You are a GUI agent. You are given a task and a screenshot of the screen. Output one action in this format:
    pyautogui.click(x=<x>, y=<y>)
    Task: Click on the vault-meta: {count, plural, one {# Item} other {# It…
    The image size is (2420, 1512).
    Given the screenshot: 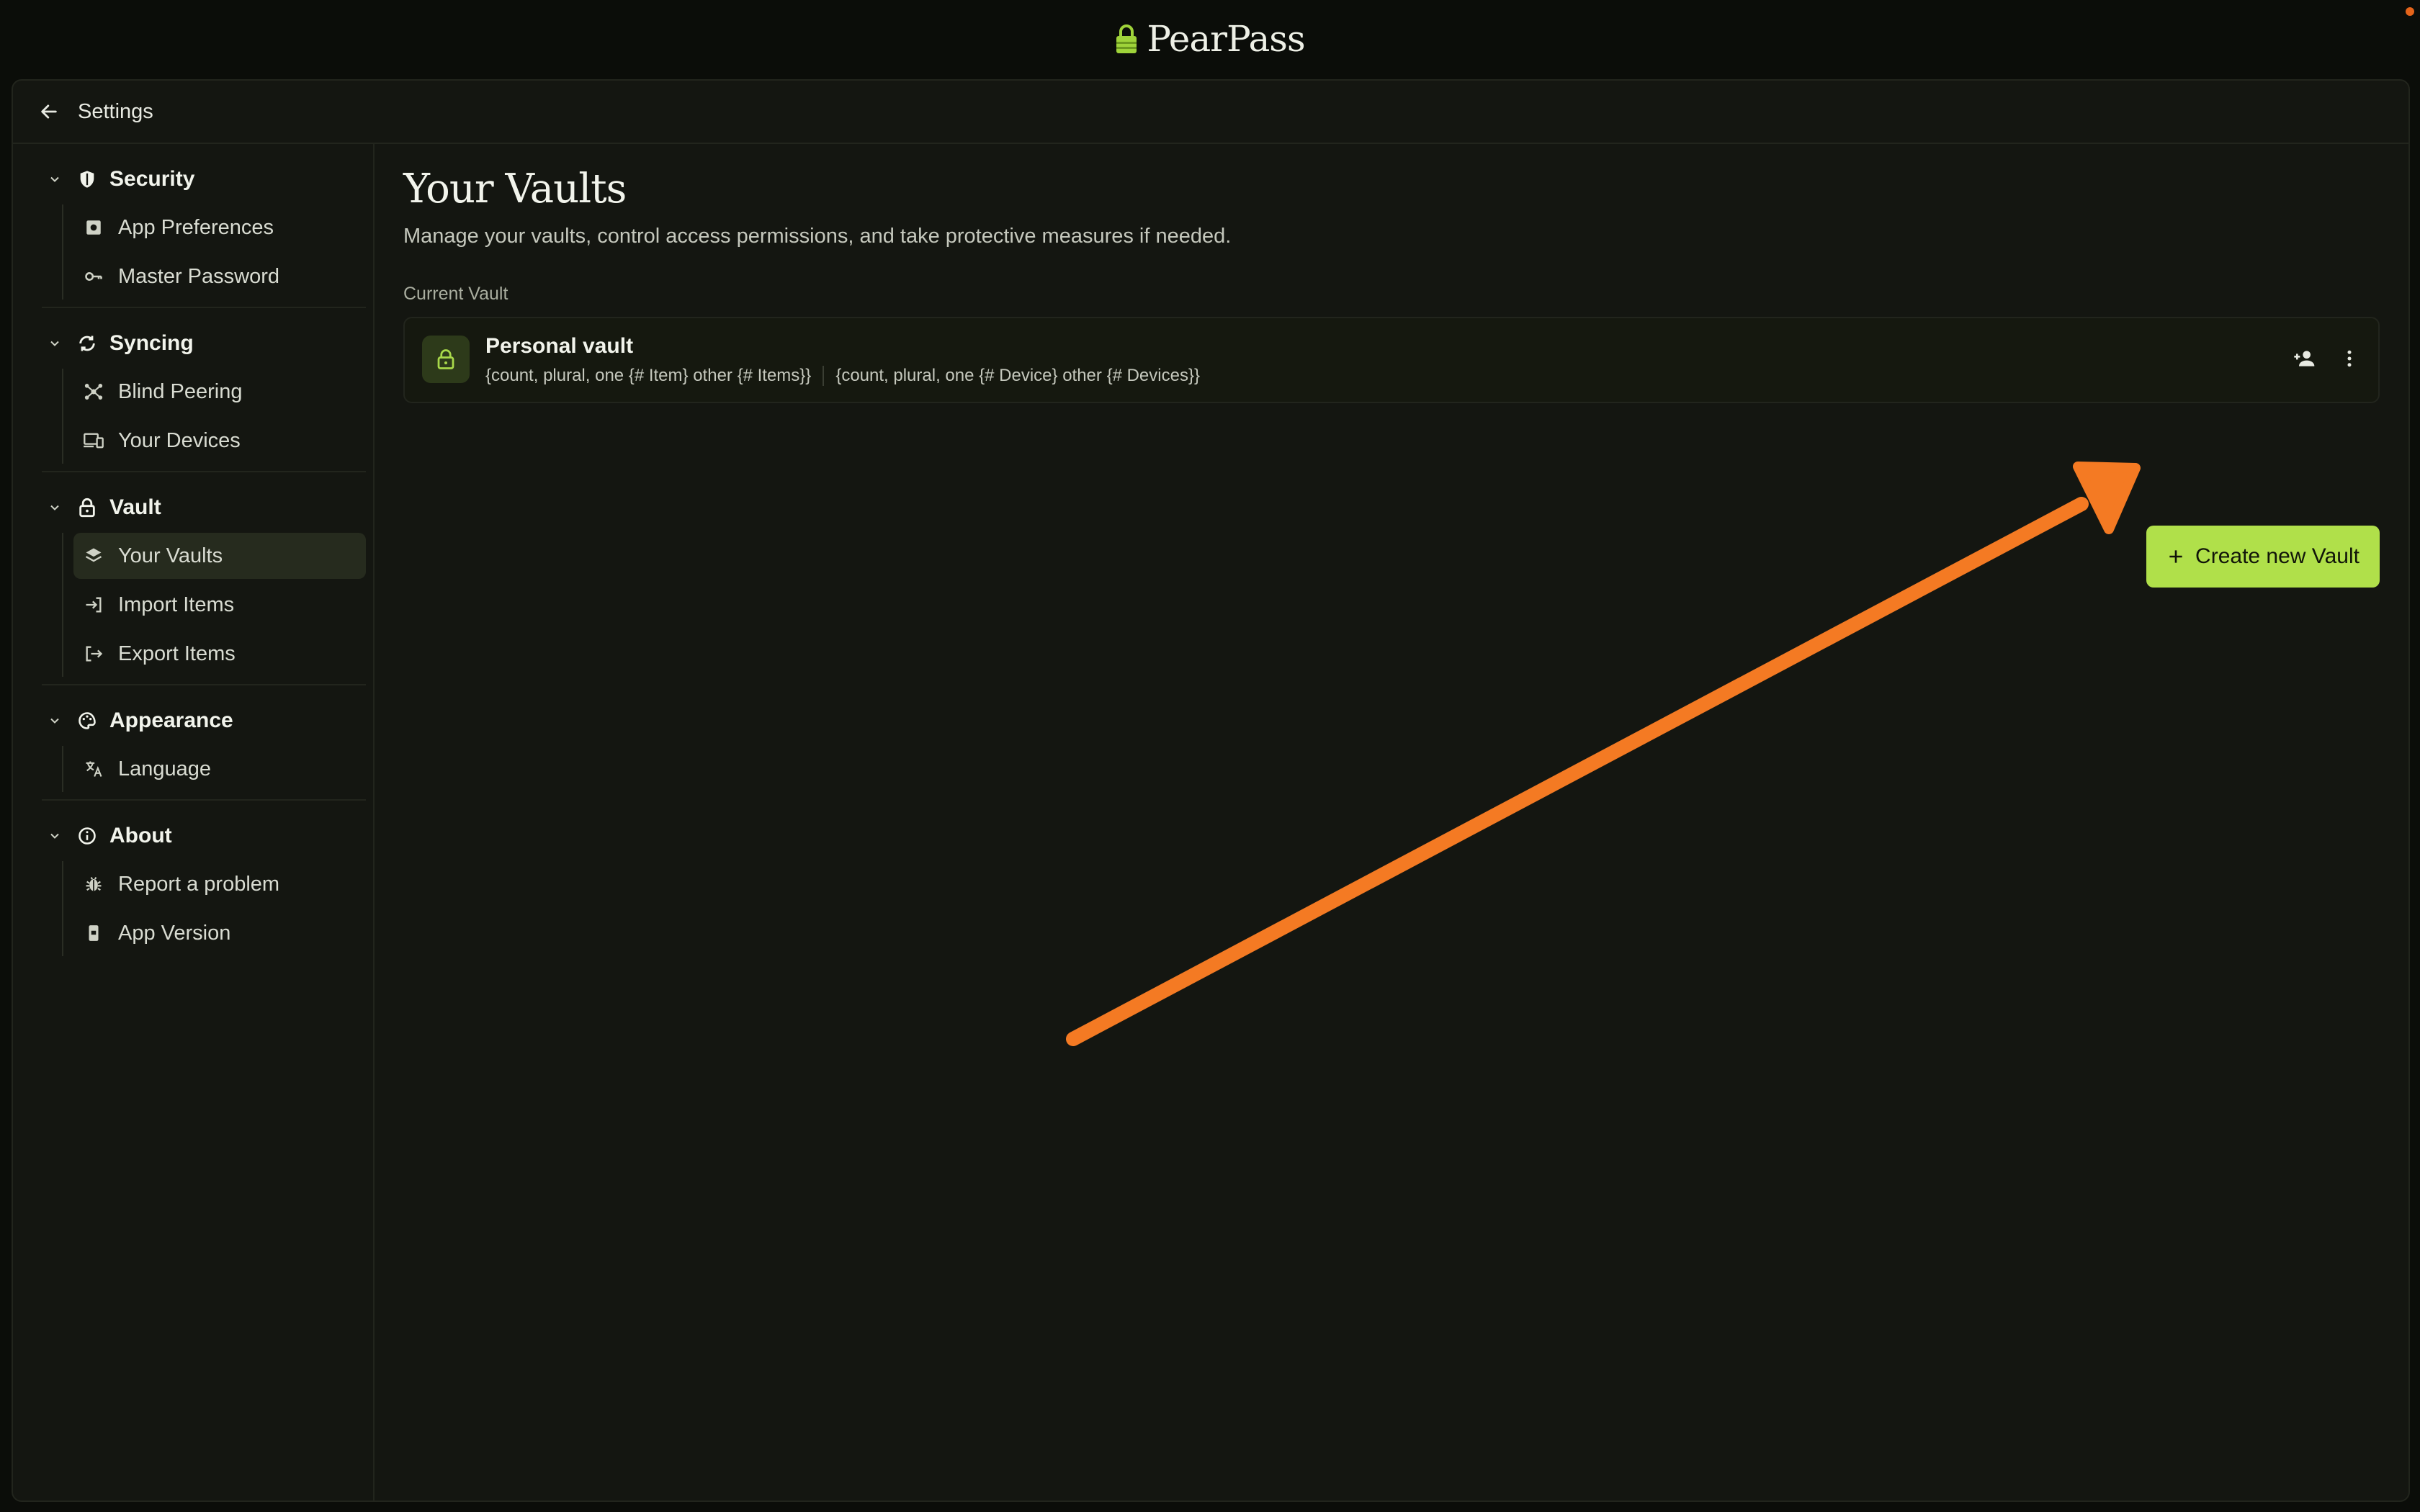 What is the action you would take?
    pyautogui.click(x=842, y=376)
    